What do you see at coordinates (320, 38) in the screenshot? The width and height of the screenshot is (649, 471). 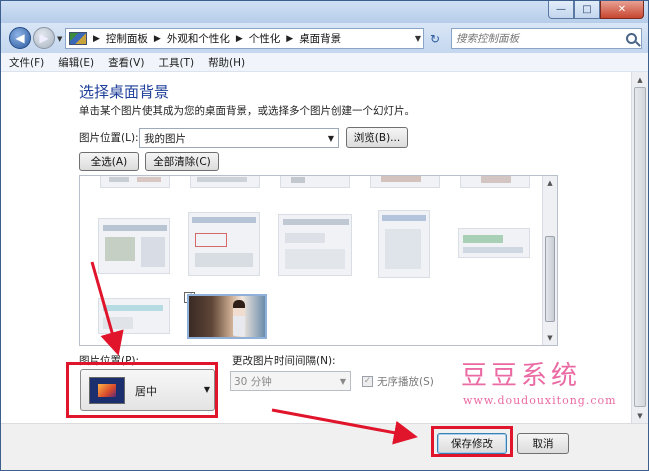 I see `breadcrumb-desktop-background: 桌面背景` at bounding box center [320, 38].